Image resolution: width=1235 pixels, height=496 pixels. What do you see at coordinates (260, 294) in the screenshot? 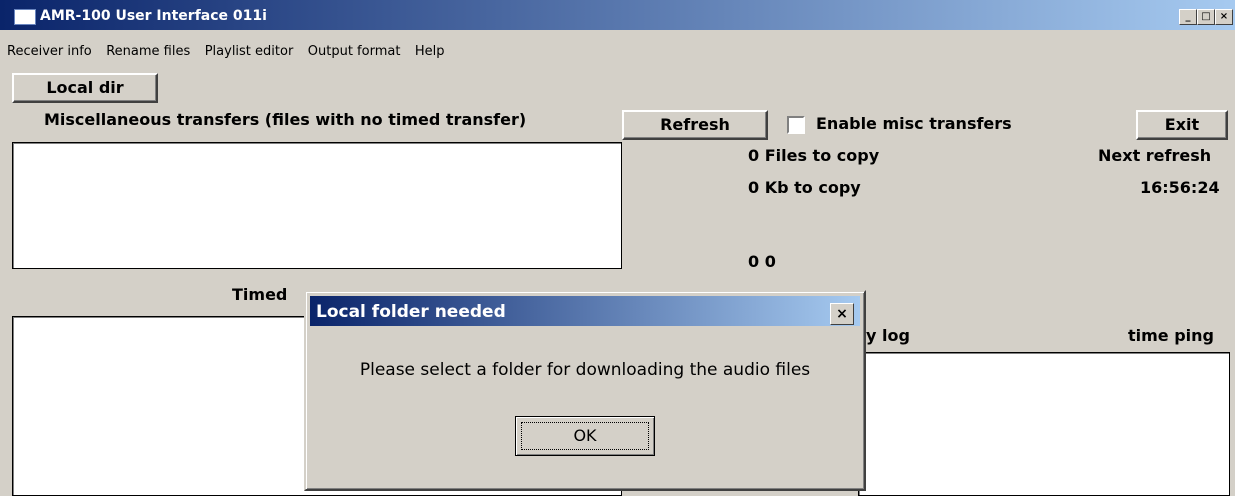
I see `timed-transfers-label: Timed` at bounding box center [260, 294].